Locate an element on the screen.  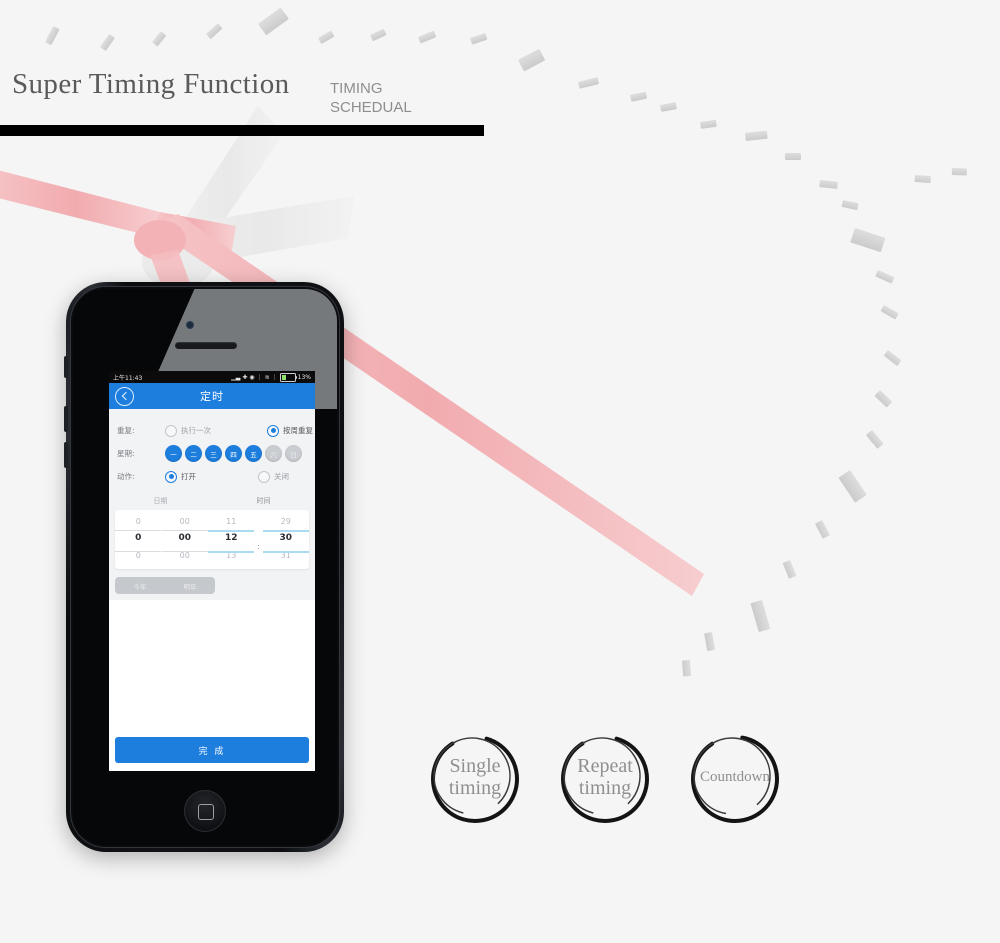
badge-caption: Single timing is located at coordinates (475, 777).